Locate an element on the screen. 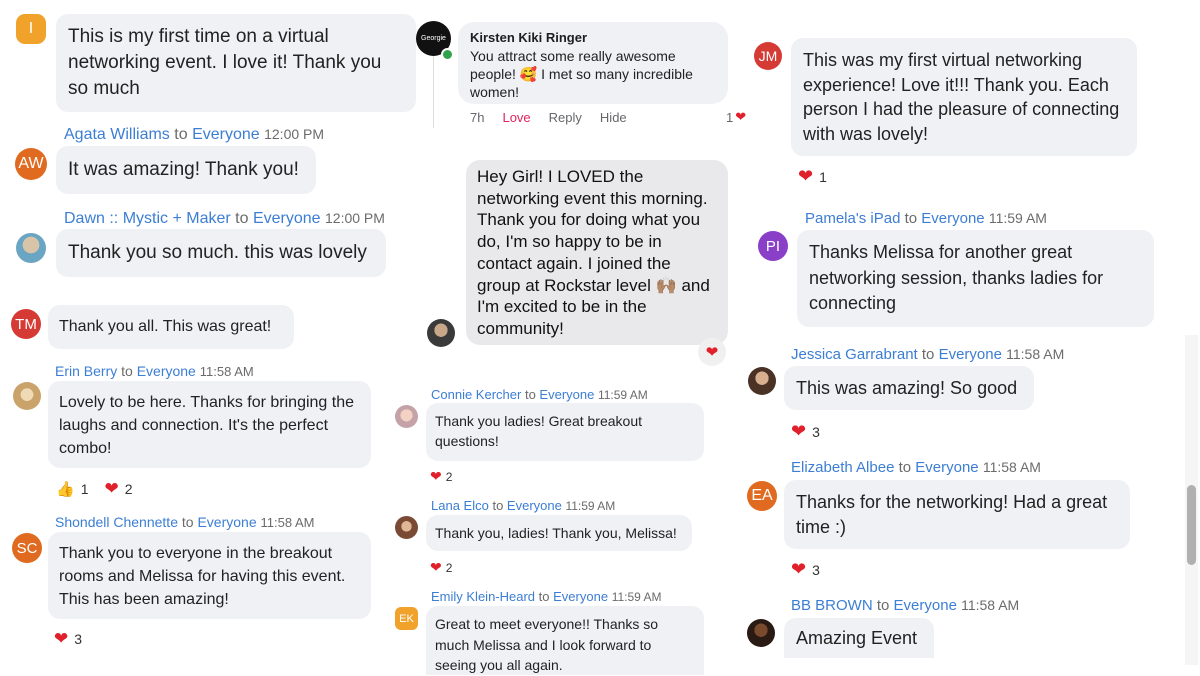 Image resolution: width=1200 pixels, height=676 pixels. avatar-initials: I is located at coordinates (31, 29).